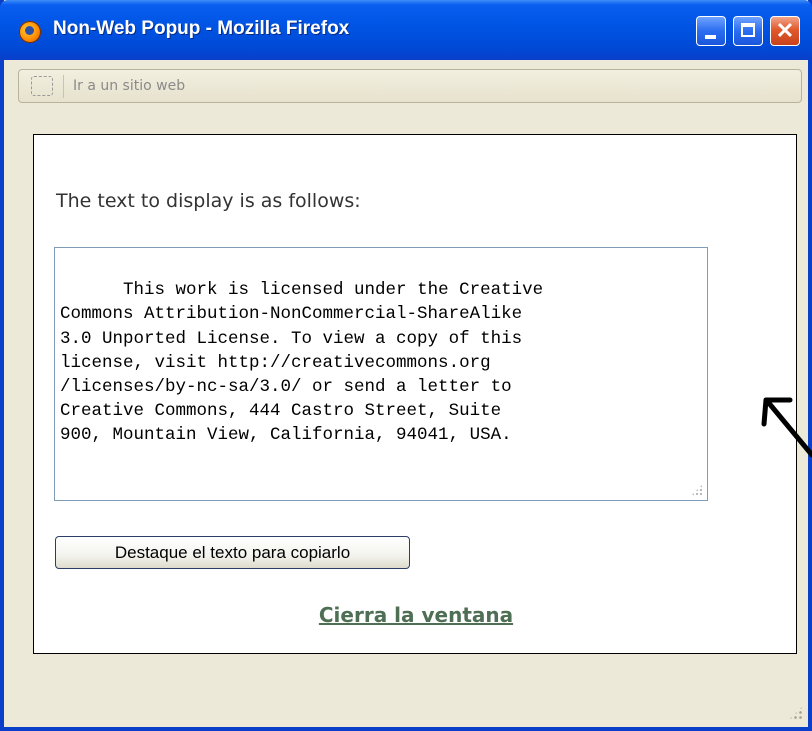 The height and width of the screenshot is (731, 812). I want to click on title-bar: Non-Web Popup - Mozilla Firefox ✕, so click(406, 30).